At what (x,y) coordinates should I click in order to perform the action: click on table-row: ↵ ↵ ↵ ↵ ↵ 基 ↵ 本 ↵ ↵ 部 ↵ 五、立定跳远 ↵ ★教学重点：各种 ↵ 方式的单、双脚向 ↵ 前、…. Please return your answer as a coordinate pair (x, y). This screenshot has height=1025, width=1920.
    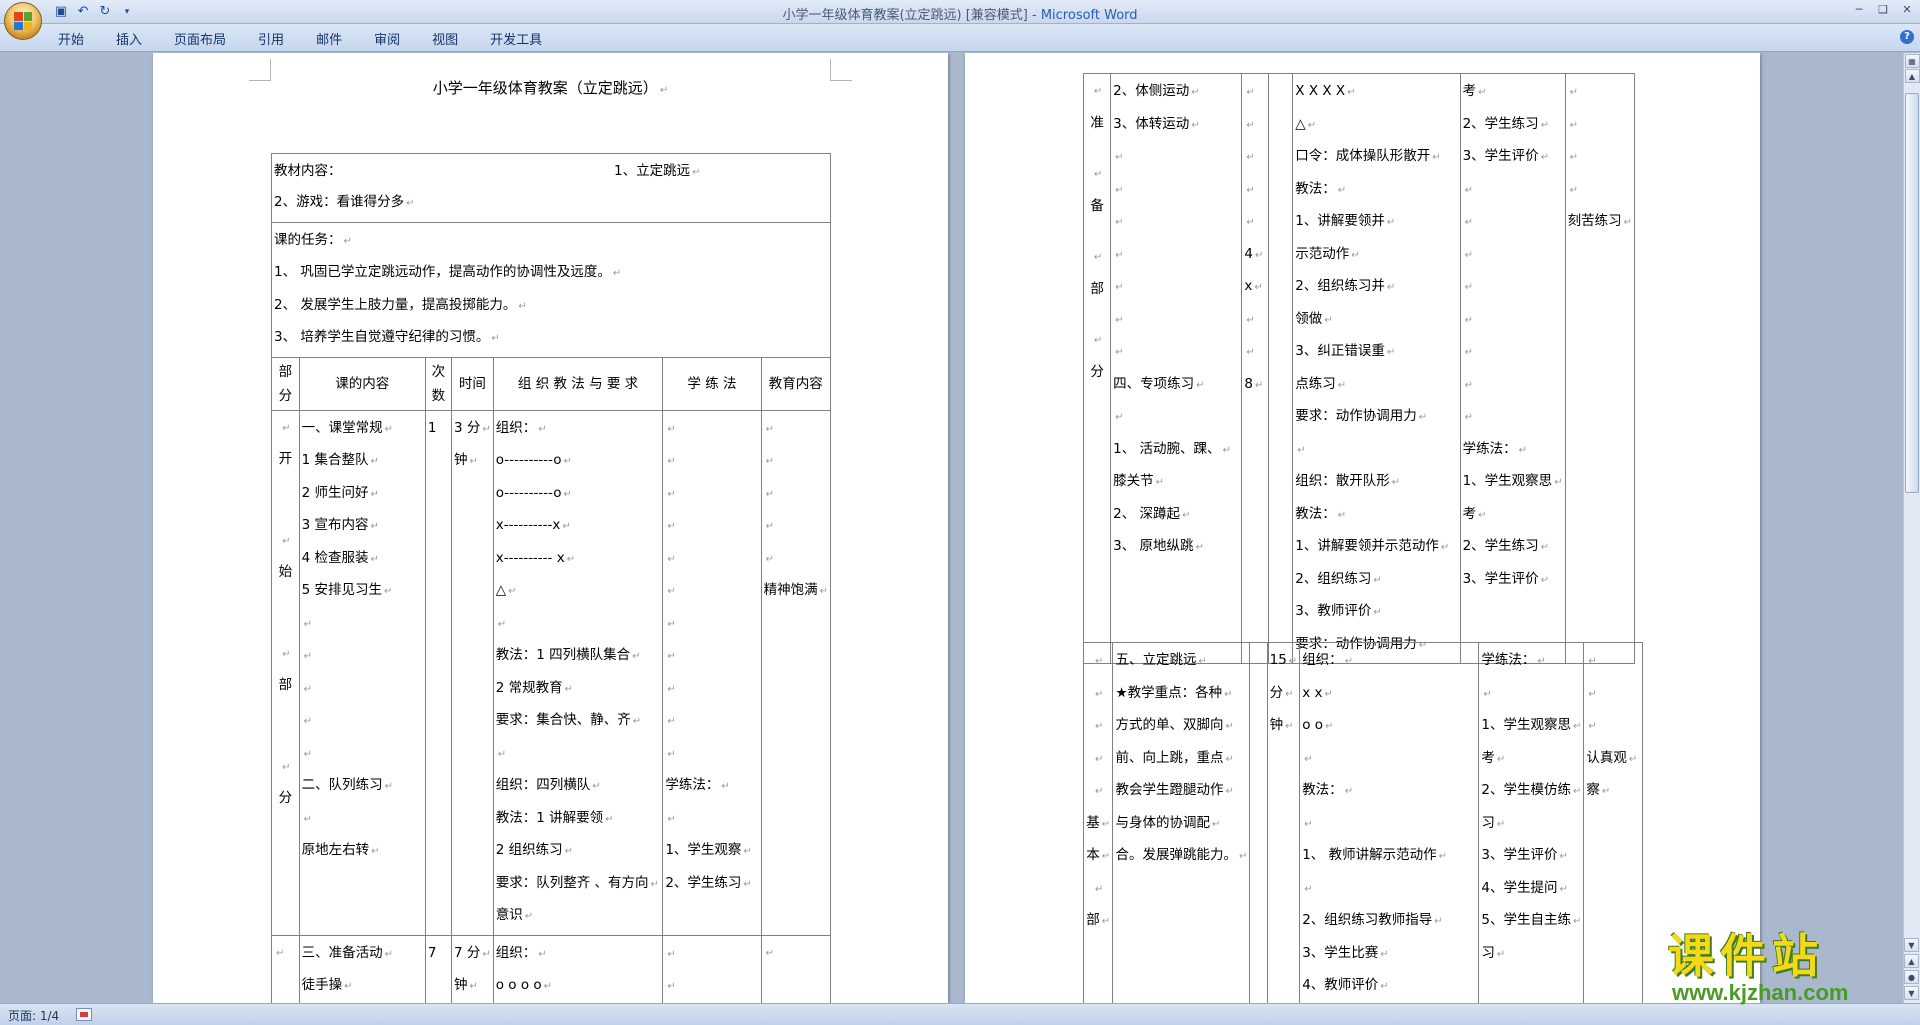
    Looking at the image, I should click on (1362, 822).